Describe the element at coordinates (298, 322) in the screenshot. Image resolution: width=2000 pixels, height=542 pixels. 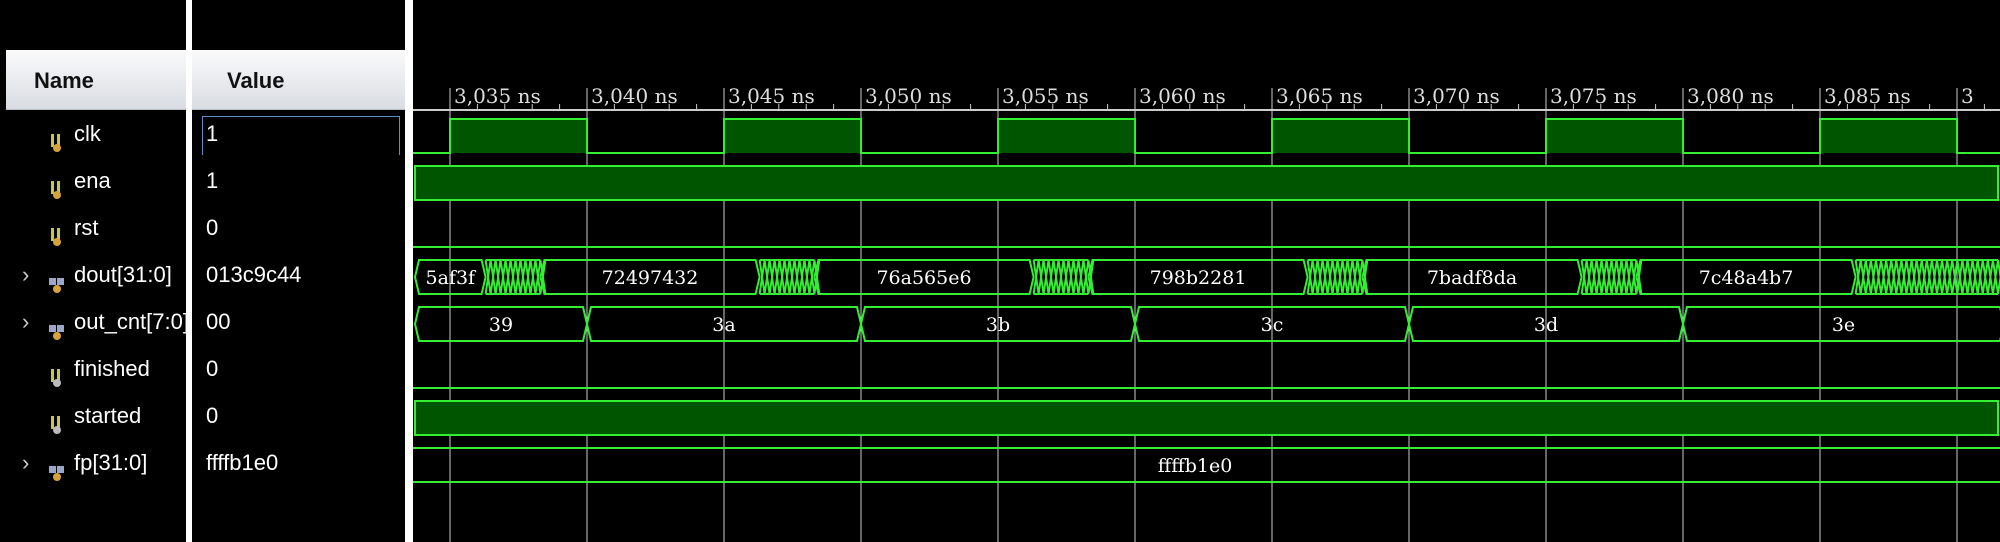
I see `value-row-4: 00` at that location.